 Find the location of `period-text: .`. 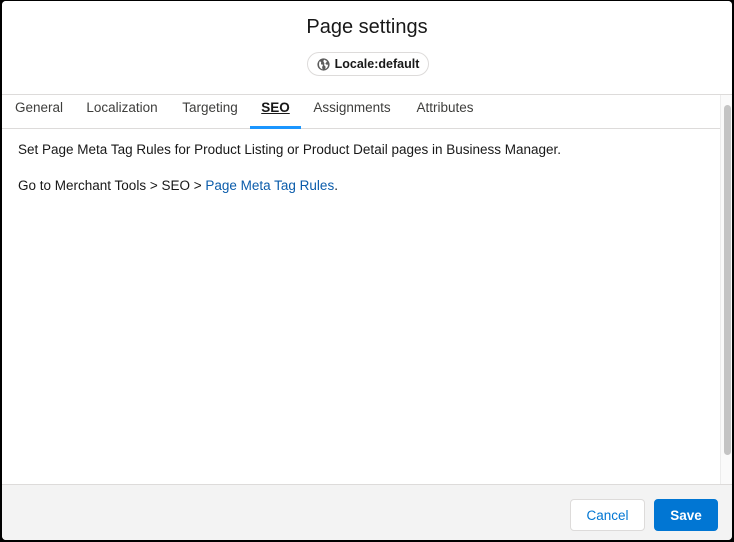

period-text: . is located at coordinates (336, 185).